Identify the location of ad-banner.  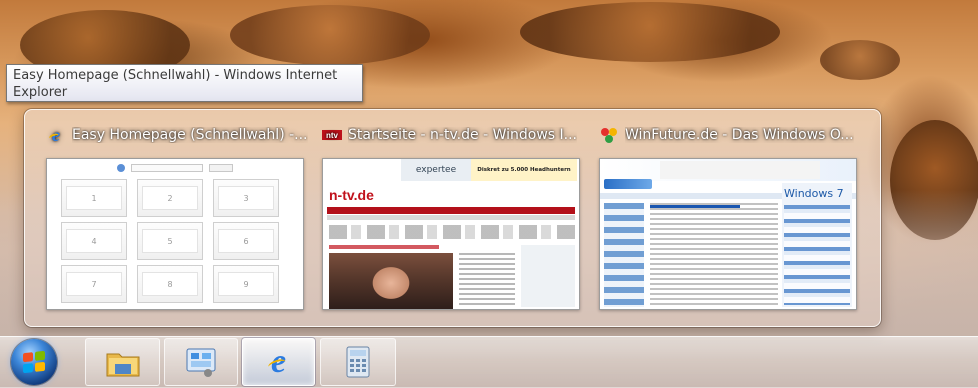
(740, 170).